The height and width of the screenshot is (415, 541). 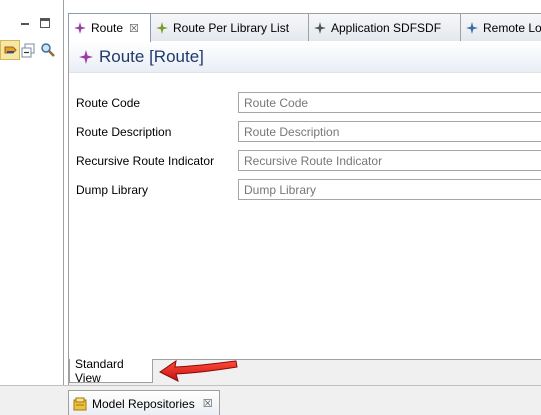 I want to click on tab-route: Route ☒, so click(x=109, y=27).